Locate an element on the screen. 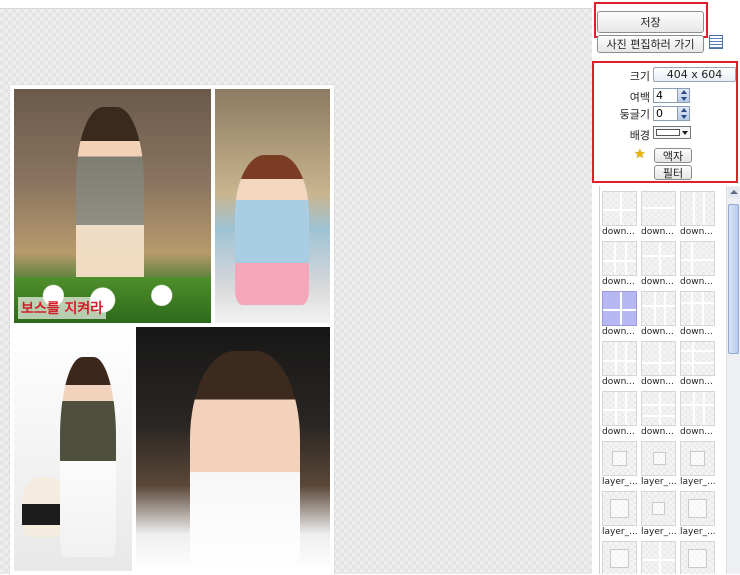 This screenshot has height=575, width=740. rounding-label: 둥글기 is located at coordinates (634, 114).